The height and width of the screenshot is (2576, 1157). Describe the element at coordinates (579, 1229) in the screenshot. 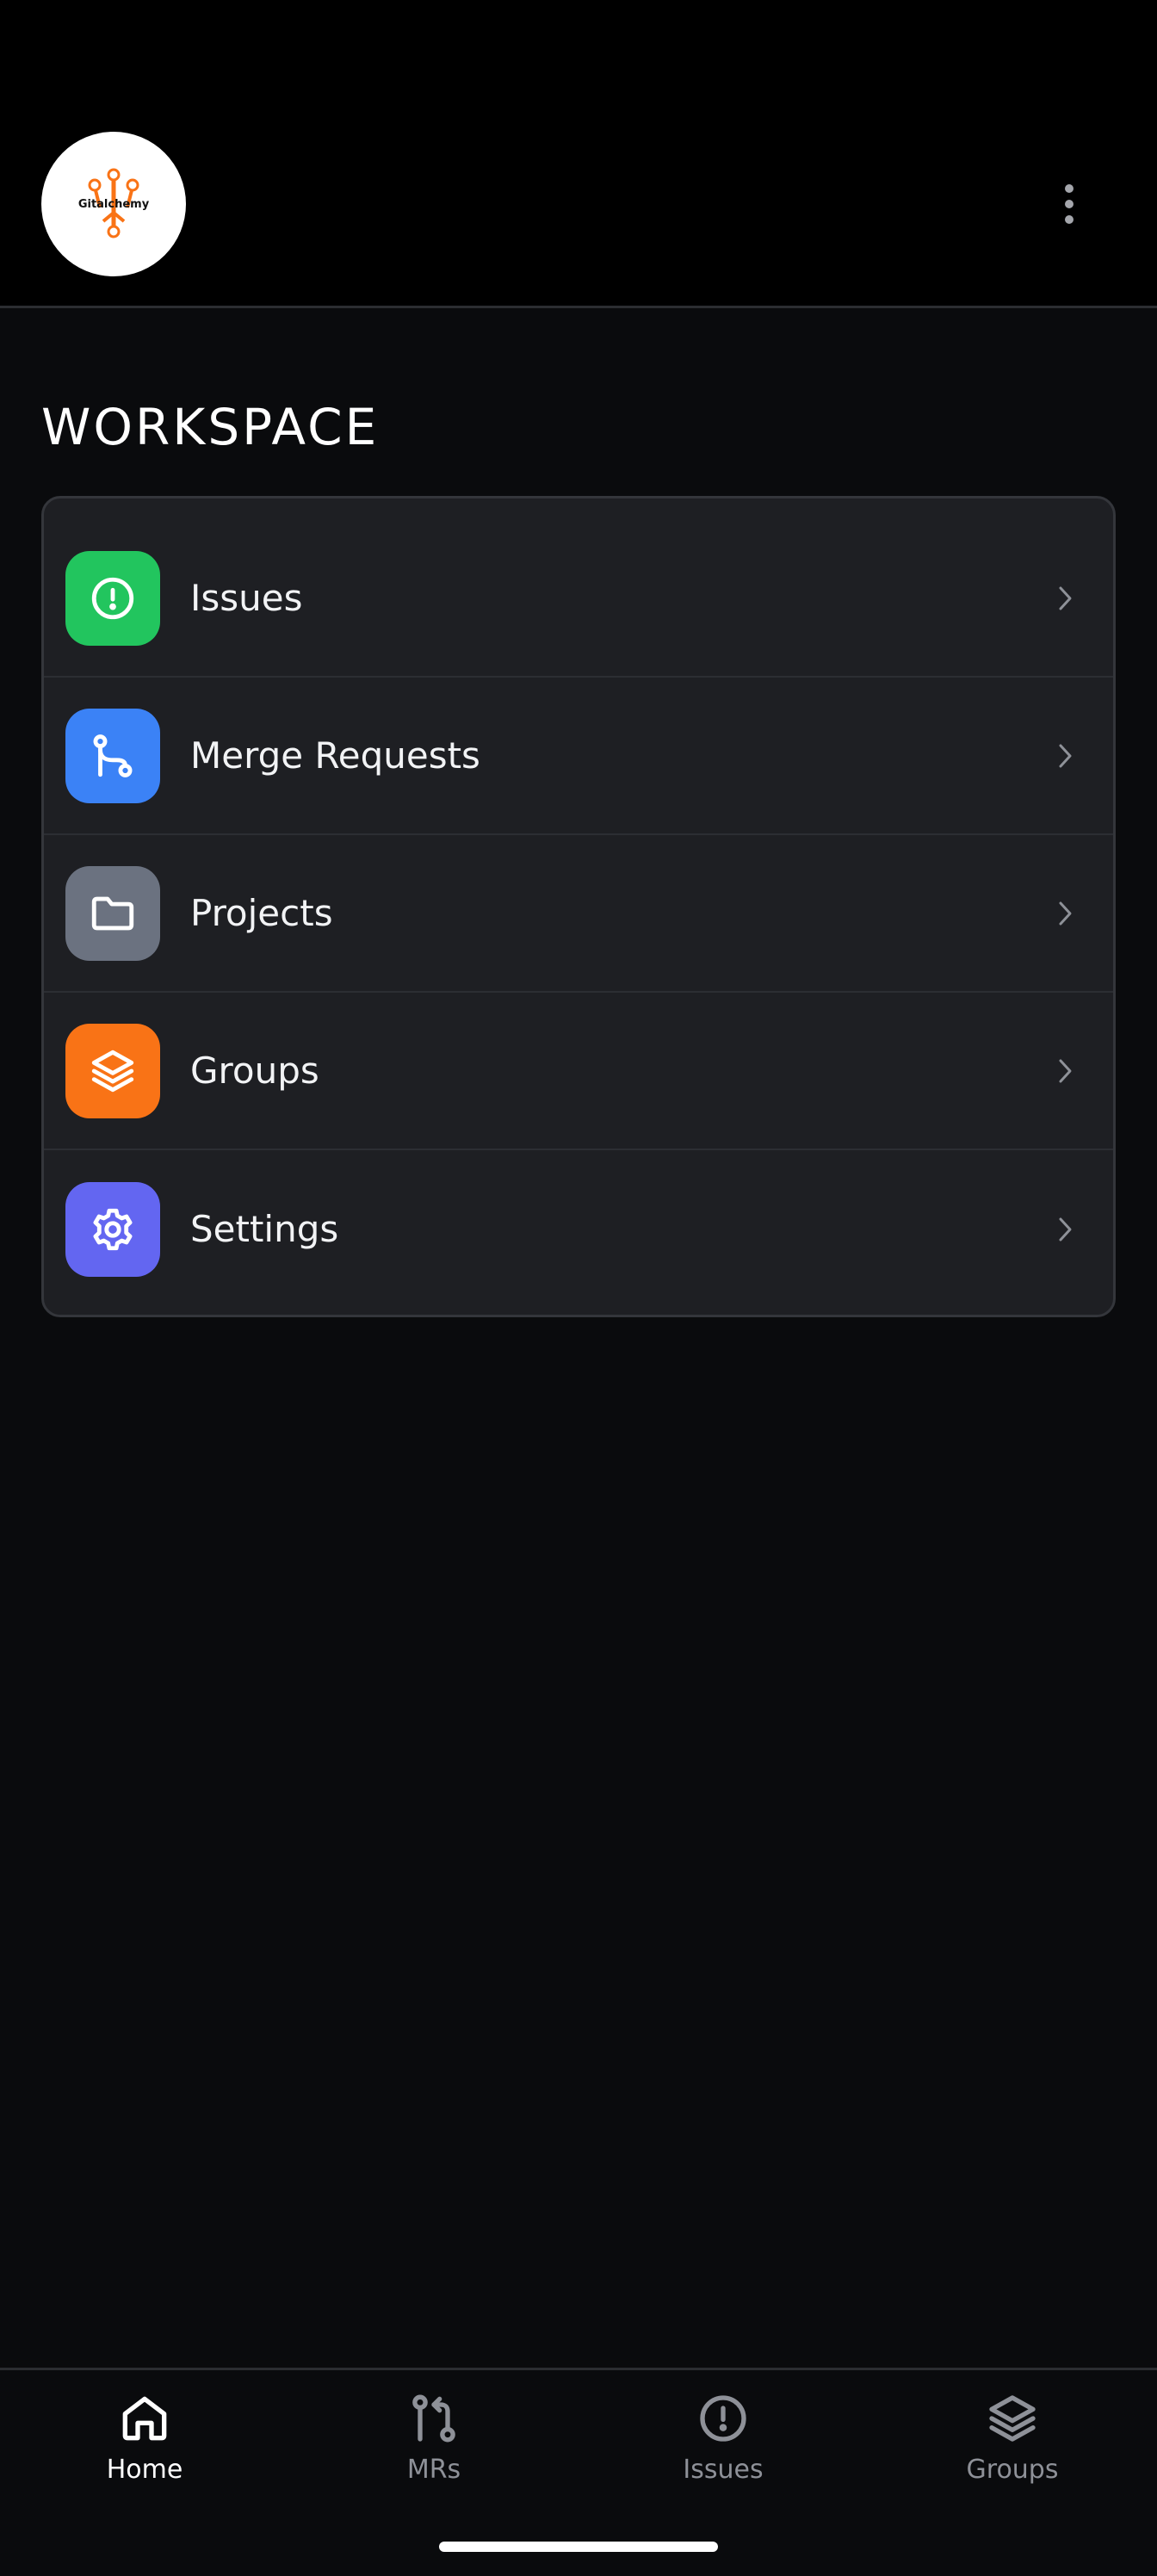

I see `workspace-item-settings: Settings` at that location.